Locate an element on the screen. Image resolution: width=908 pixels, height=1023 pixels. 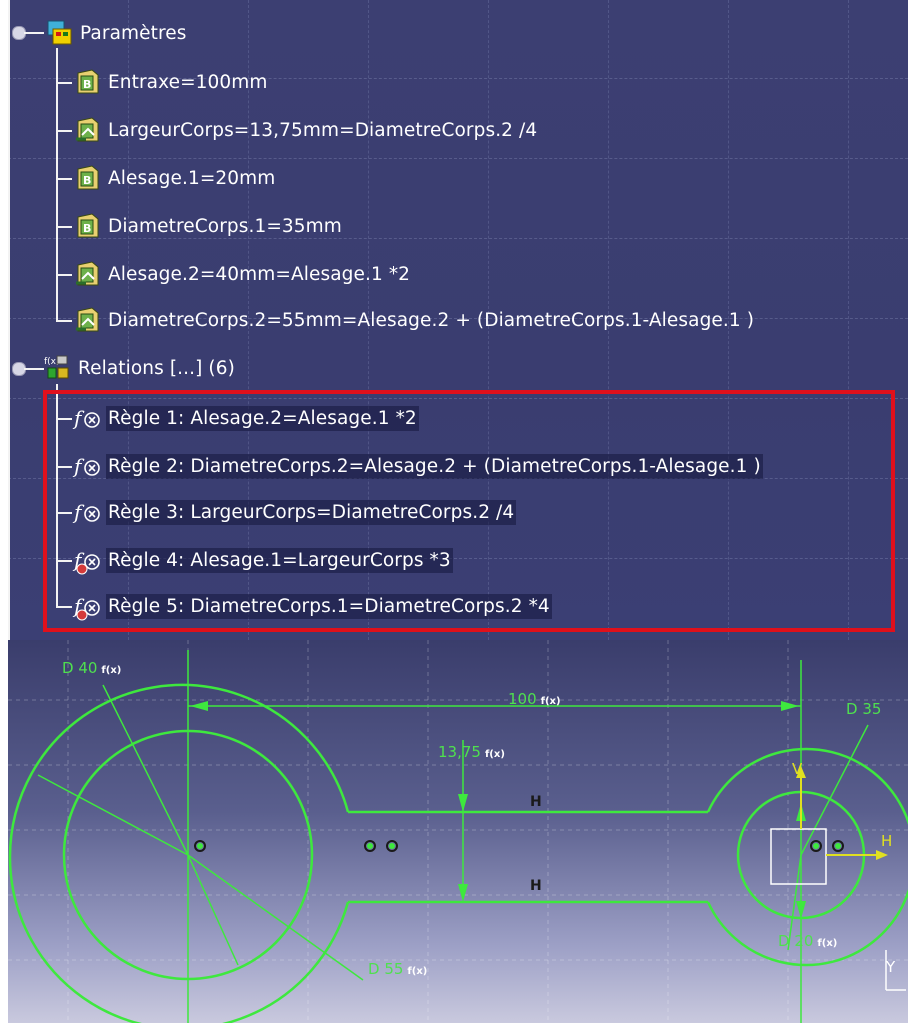
tree-label-param: LargeurCorps=13,75mm=DiametreCorps.2 /4 is located at coordinates (323, 130).